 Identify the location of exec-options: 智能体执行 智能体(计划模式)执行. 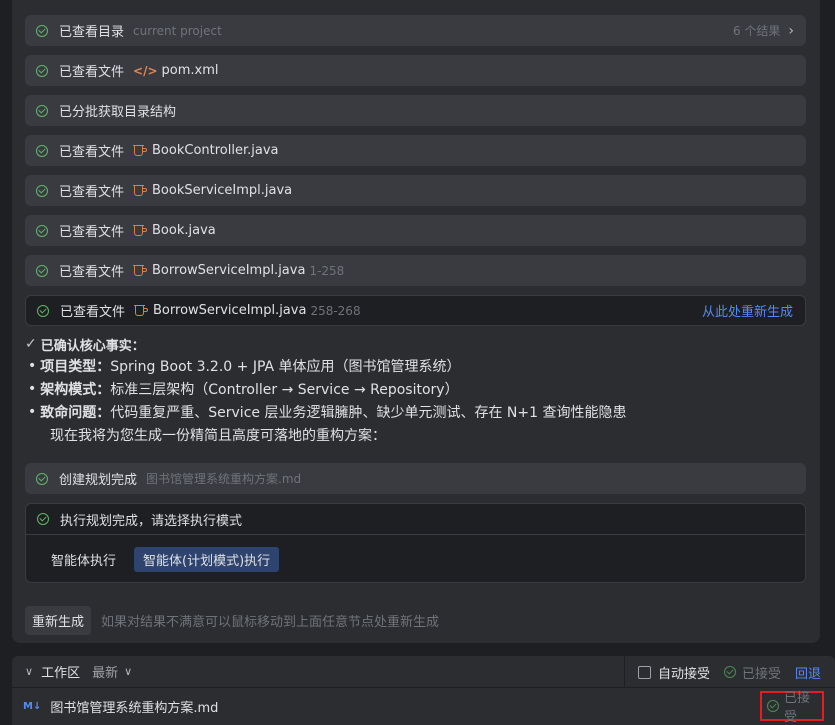
(415, 559).